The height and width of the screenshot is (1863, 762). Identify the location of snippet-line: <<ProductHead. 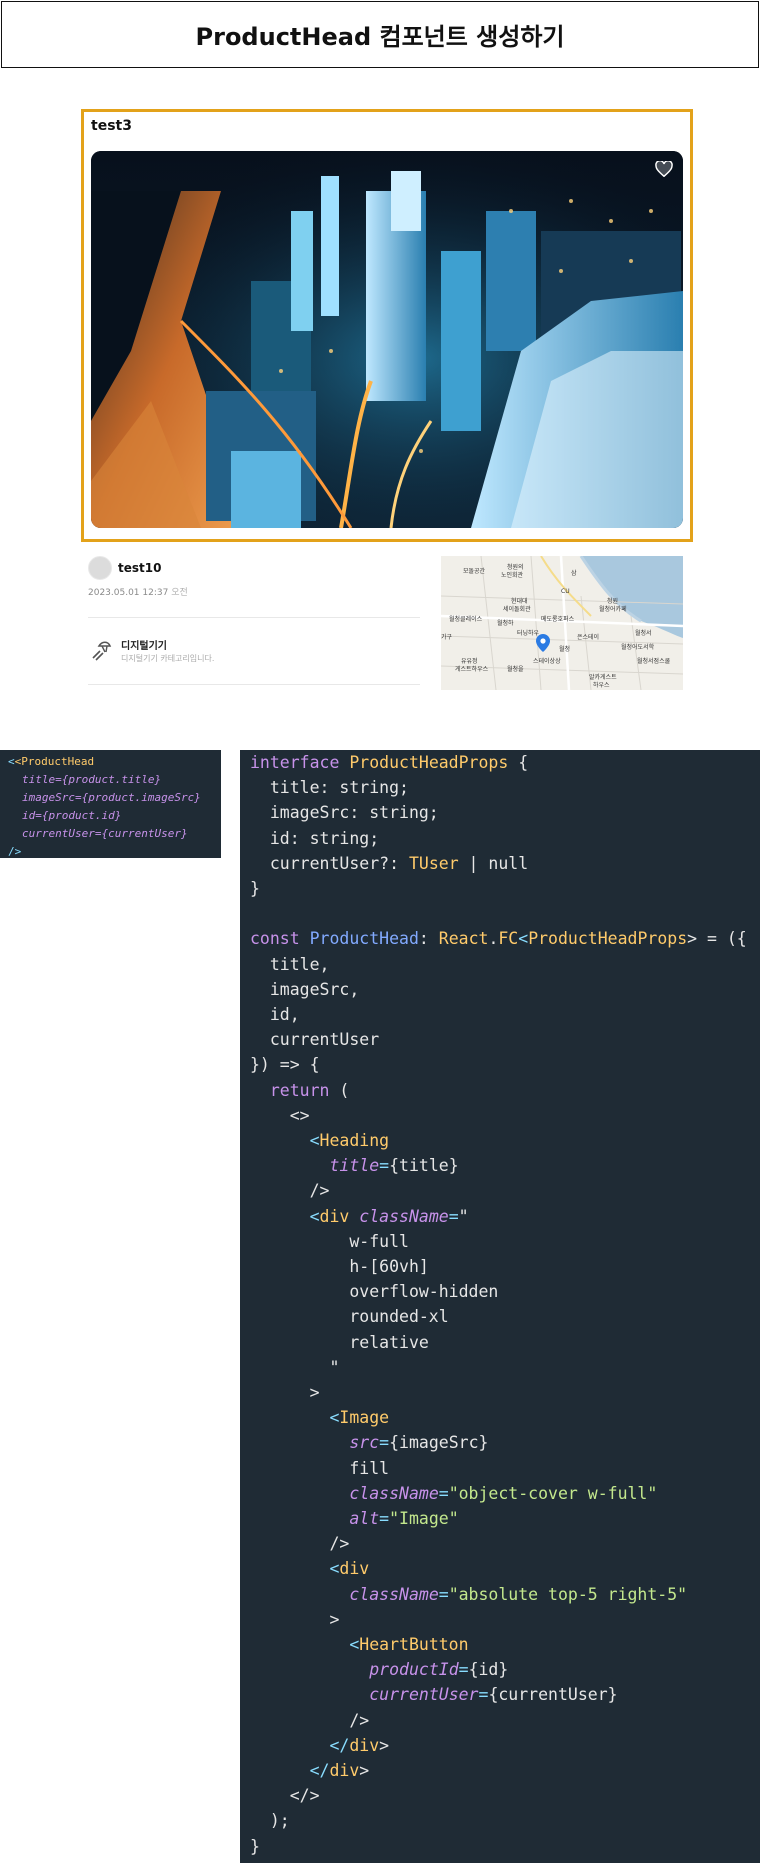
(51, 761).